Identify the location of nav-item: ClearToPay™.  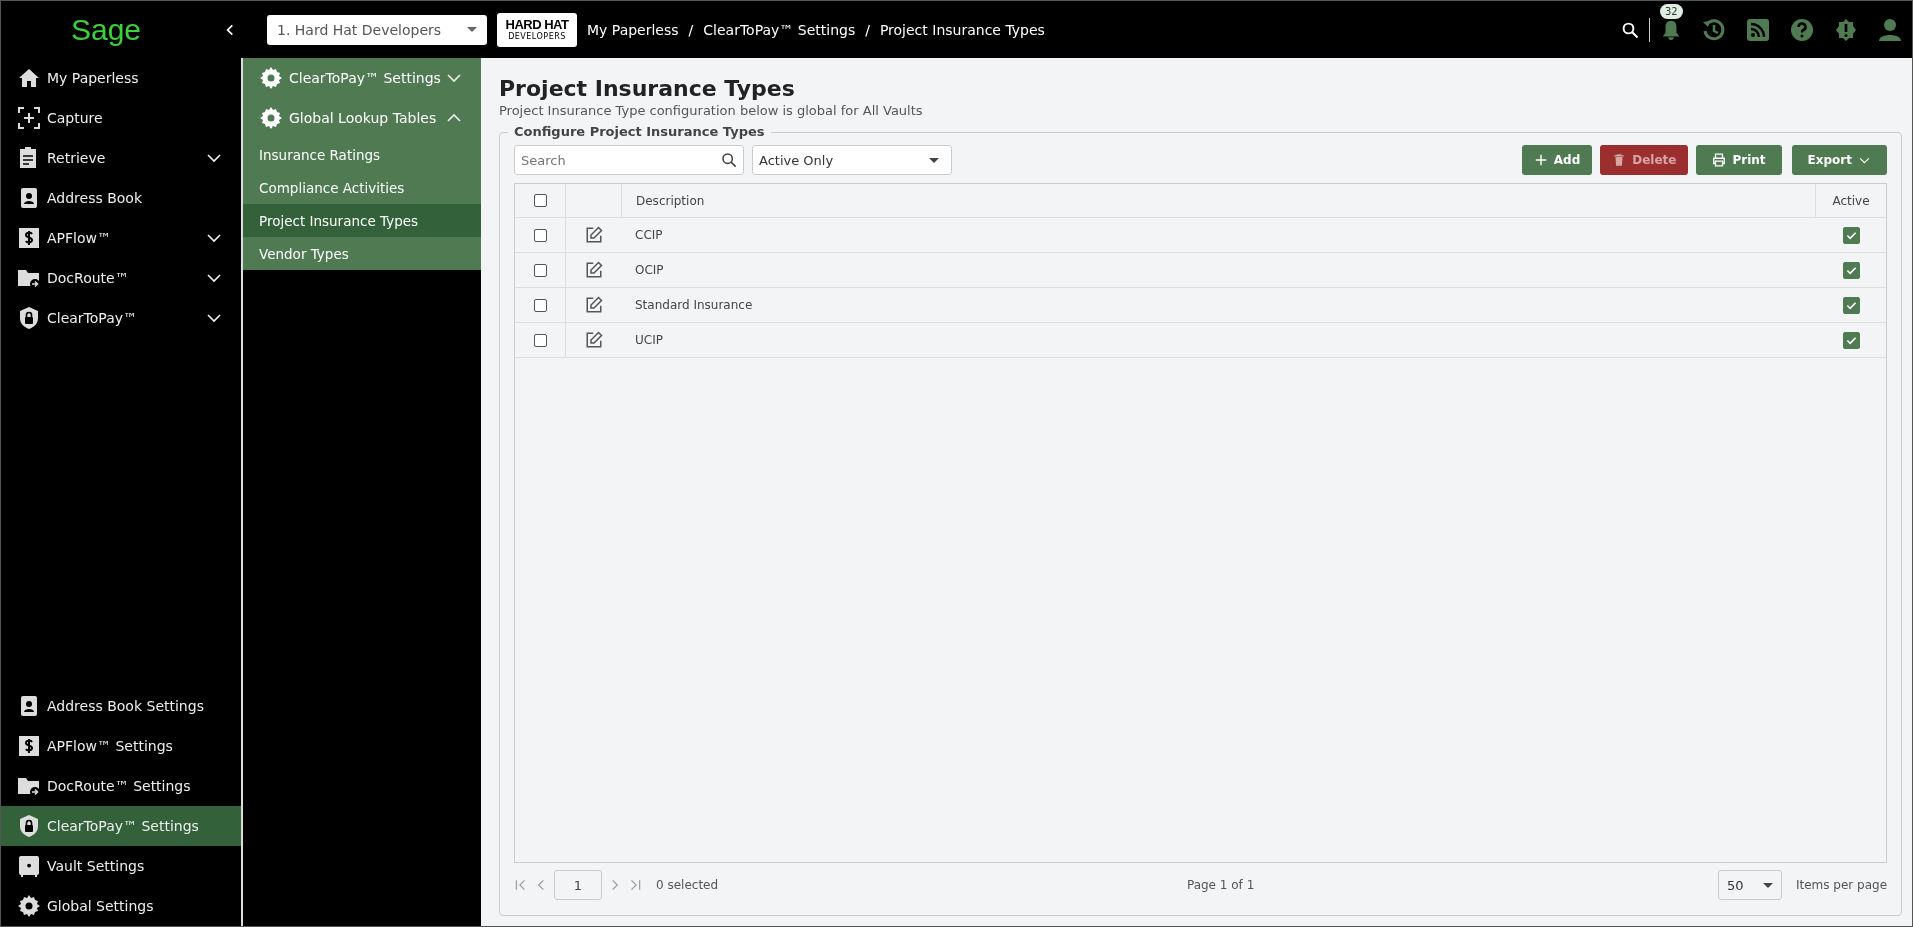
(121, 318).